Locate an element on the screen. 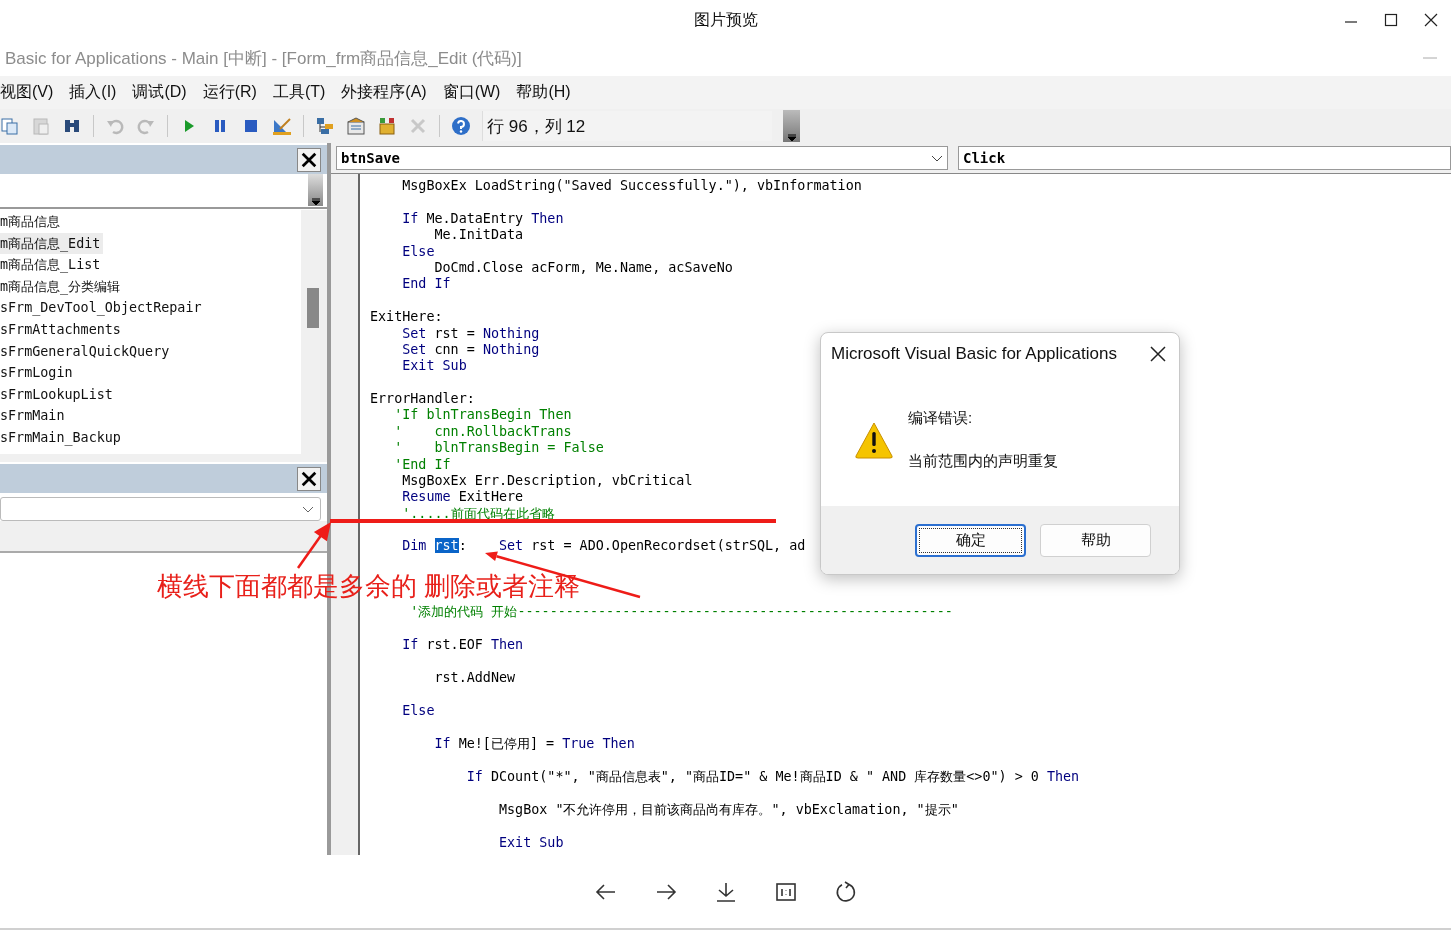  code-line: DoCmd.Close acForm, Me.Name, acSaveNo is located at coordinates (583, 268).